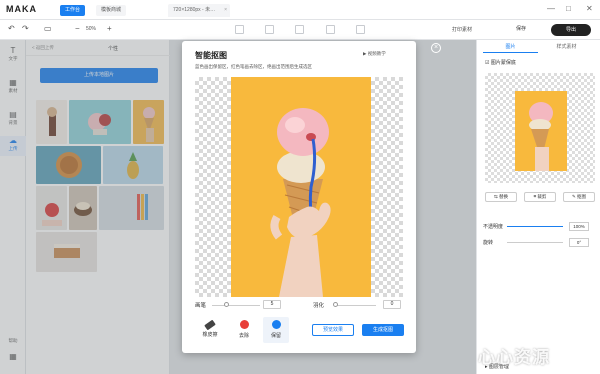  Describe the element at coordinates (330, 29) in the screenshot. I see `distribute-icon` at that location.